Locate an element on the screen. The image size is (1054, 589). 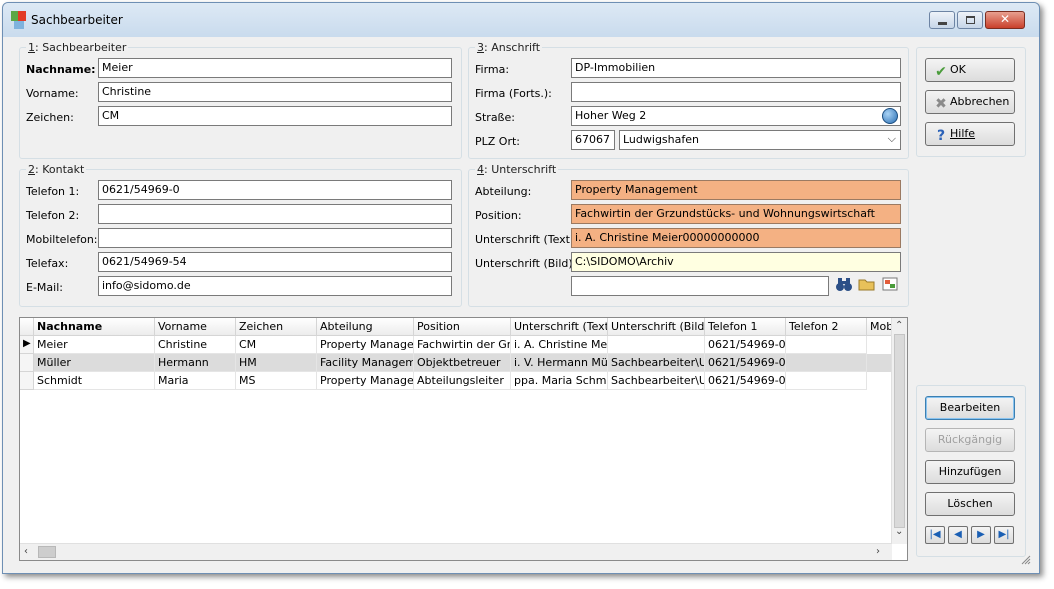
email-field: info@sidomo.de is located at coordinates (275, 286).